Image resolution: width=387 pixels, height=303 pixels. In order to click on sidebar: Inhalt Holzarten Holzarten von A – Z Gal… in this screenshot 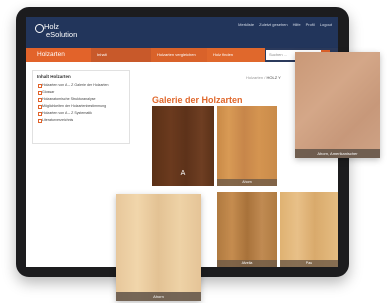, I will do `click(81, 107)`.